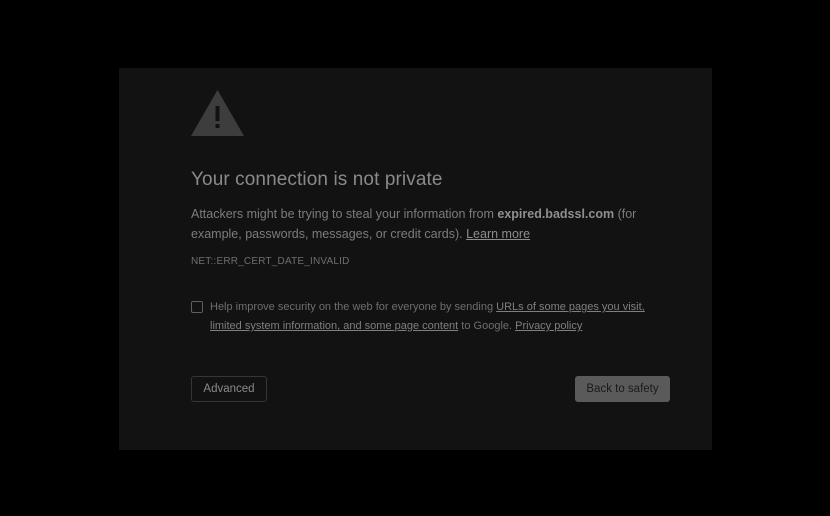  I want to click on learn-more-link: Learn more, so click(498, 234).